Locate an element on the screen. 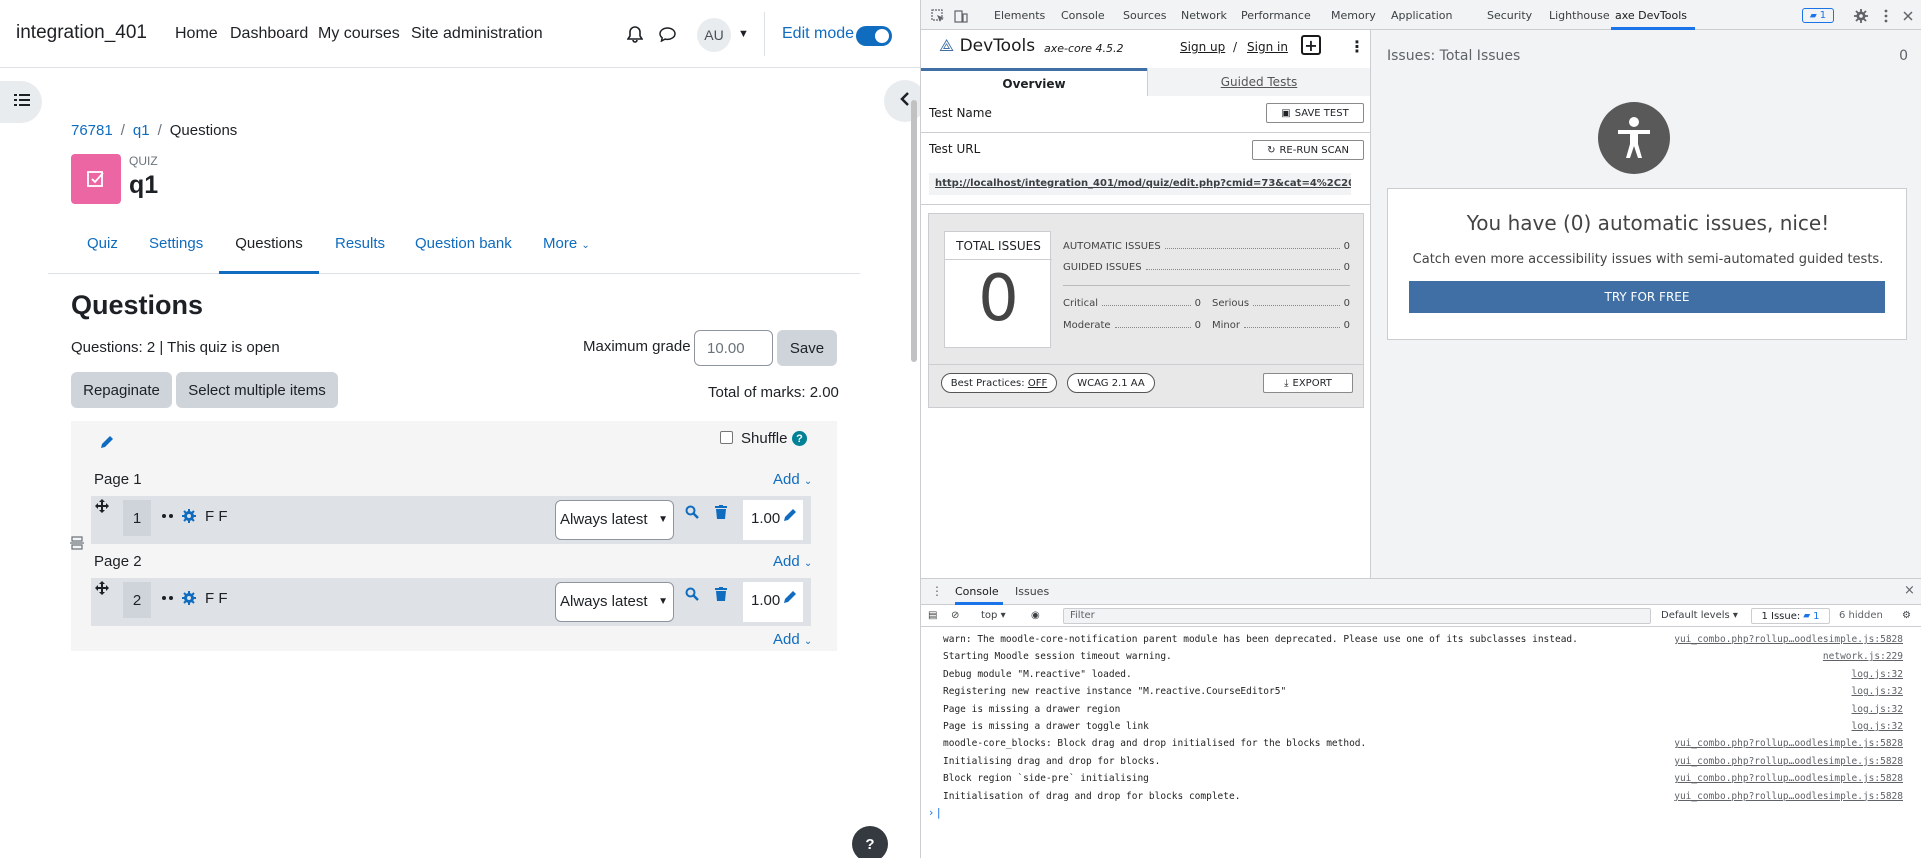 This screenshot has height=858, width=1921. console-filter-input: Filter is located at coordinates (1357, 616).